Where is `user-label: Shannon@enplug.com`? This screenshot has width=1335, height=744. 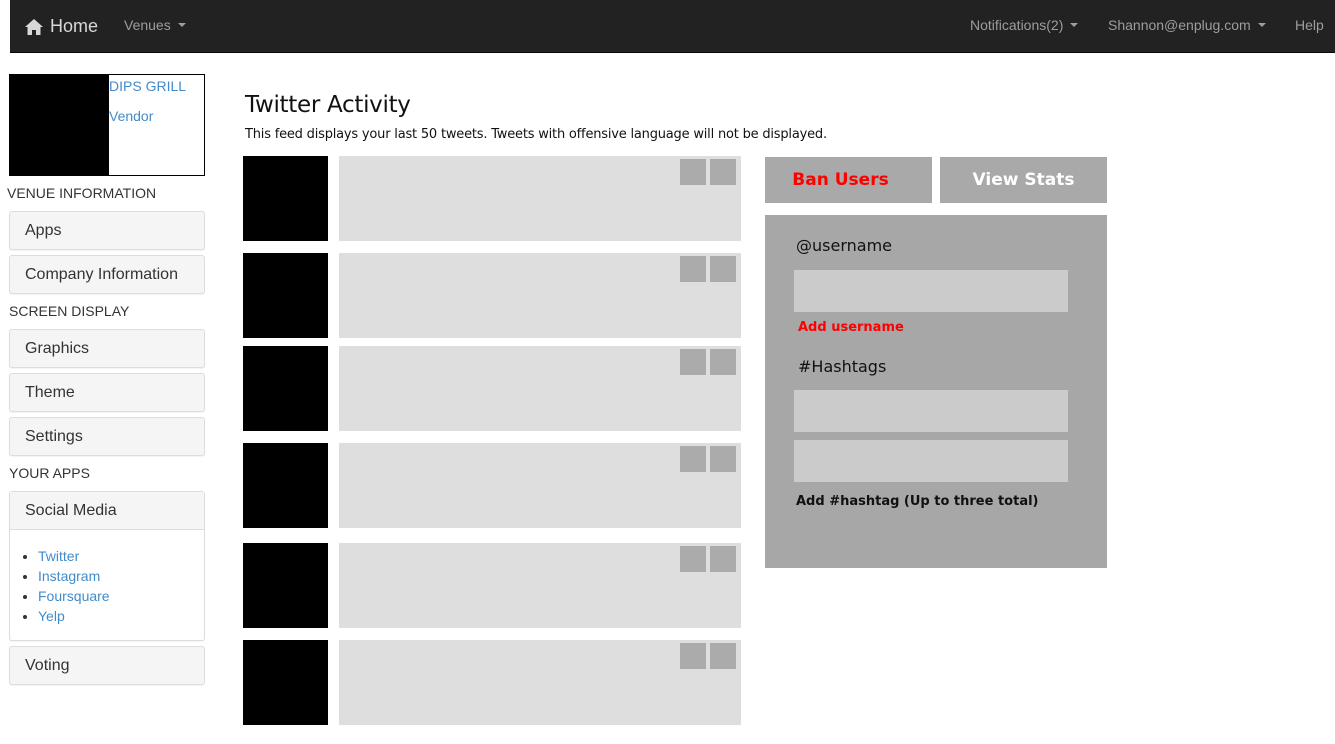 user-label: Shannon@enplug.com is located at coordinates (1179, 25).